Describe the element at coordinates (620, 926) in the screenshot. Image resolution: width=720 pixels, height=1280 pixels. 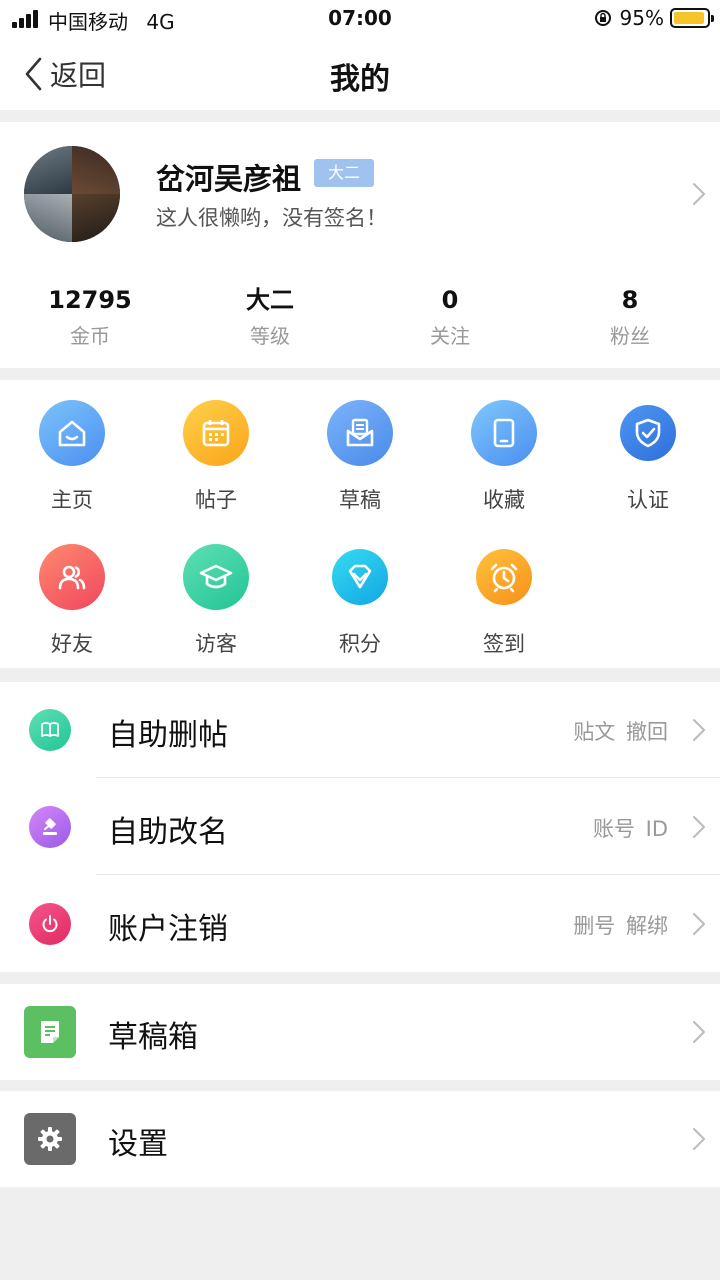
I see `menu-hint: 删号 解绑` at that location.